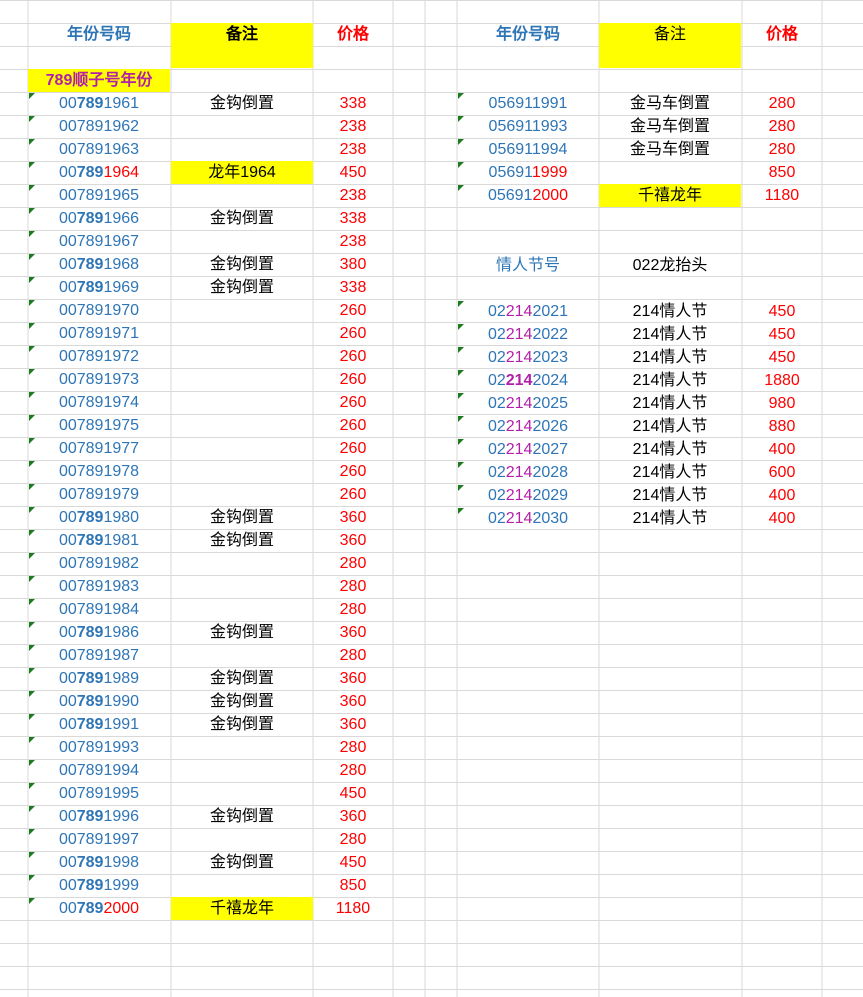 The height and width of the screenshot is (997, 863). I want to click on code-cell: 056911993, so click(528, 126).